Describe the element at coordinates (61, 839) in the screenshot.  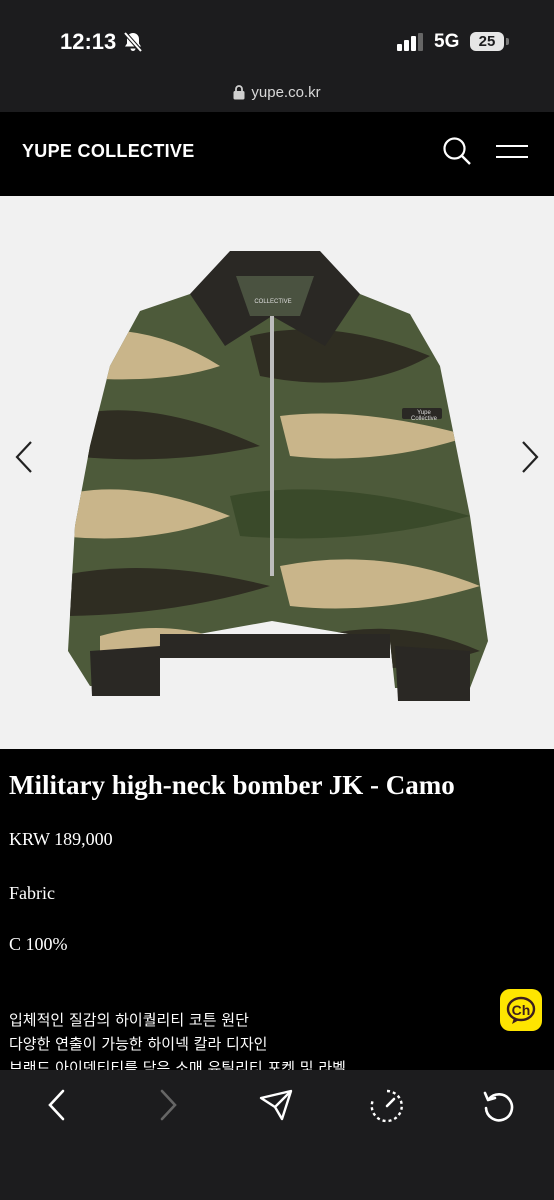
I see `product-price: KRW 189,000` at that location.